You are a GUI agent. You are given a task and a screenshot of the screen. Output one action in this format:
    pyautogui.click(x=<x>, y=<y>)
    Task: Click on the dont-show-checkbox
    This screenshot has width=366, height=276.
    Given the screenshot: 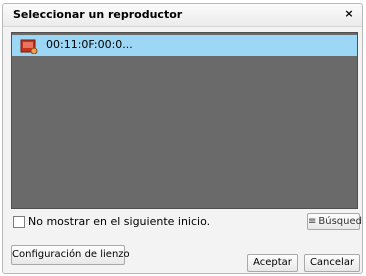 What is the action you would take?
    pyautogui.click(x=19, y=222)
    